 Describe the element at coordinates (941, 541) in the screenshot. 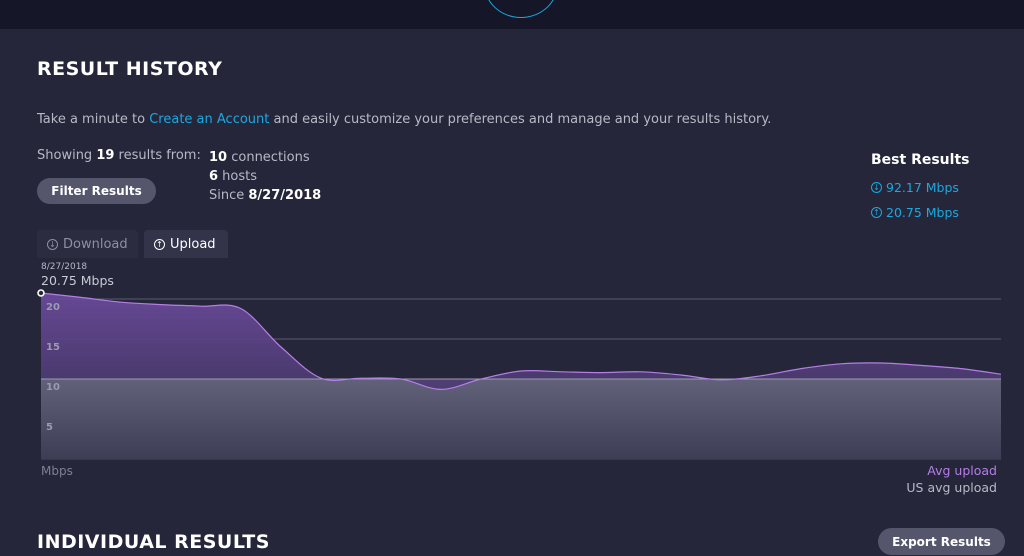

I see `export-results-button: Export Results` at that location.